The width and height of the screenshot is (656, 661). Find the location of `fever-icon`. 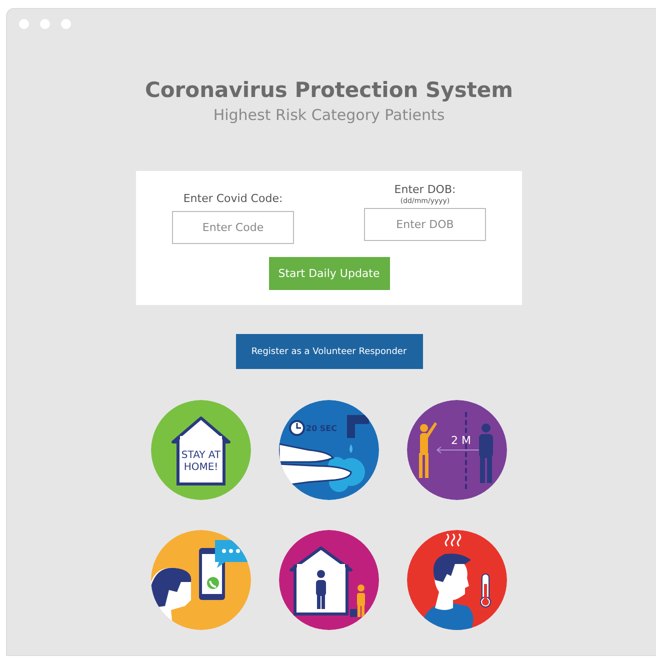

fever-icon is located at coordinates (457, 580).